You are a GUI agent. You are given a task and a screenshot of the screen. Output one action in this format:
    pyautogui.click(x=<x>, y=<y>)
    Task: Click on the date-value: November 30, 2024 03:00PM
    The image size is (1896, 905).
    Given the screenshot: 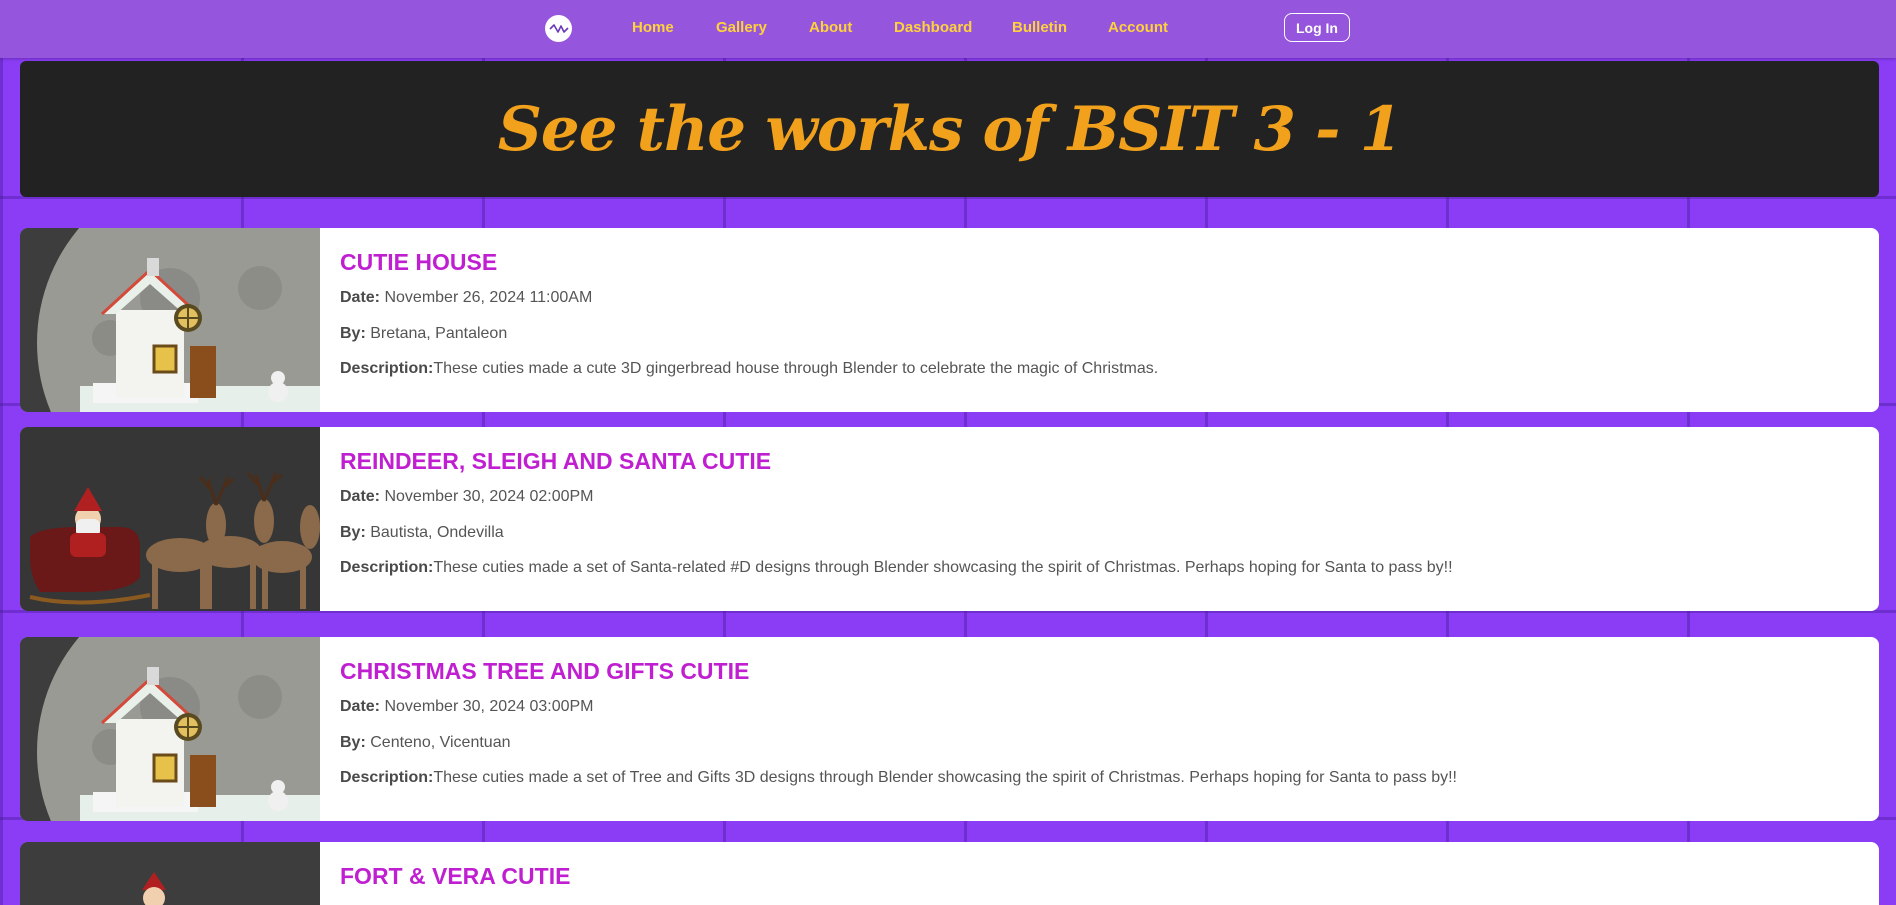 What is the action you would take?
    pyautogui.click(x=489, y=706)
    